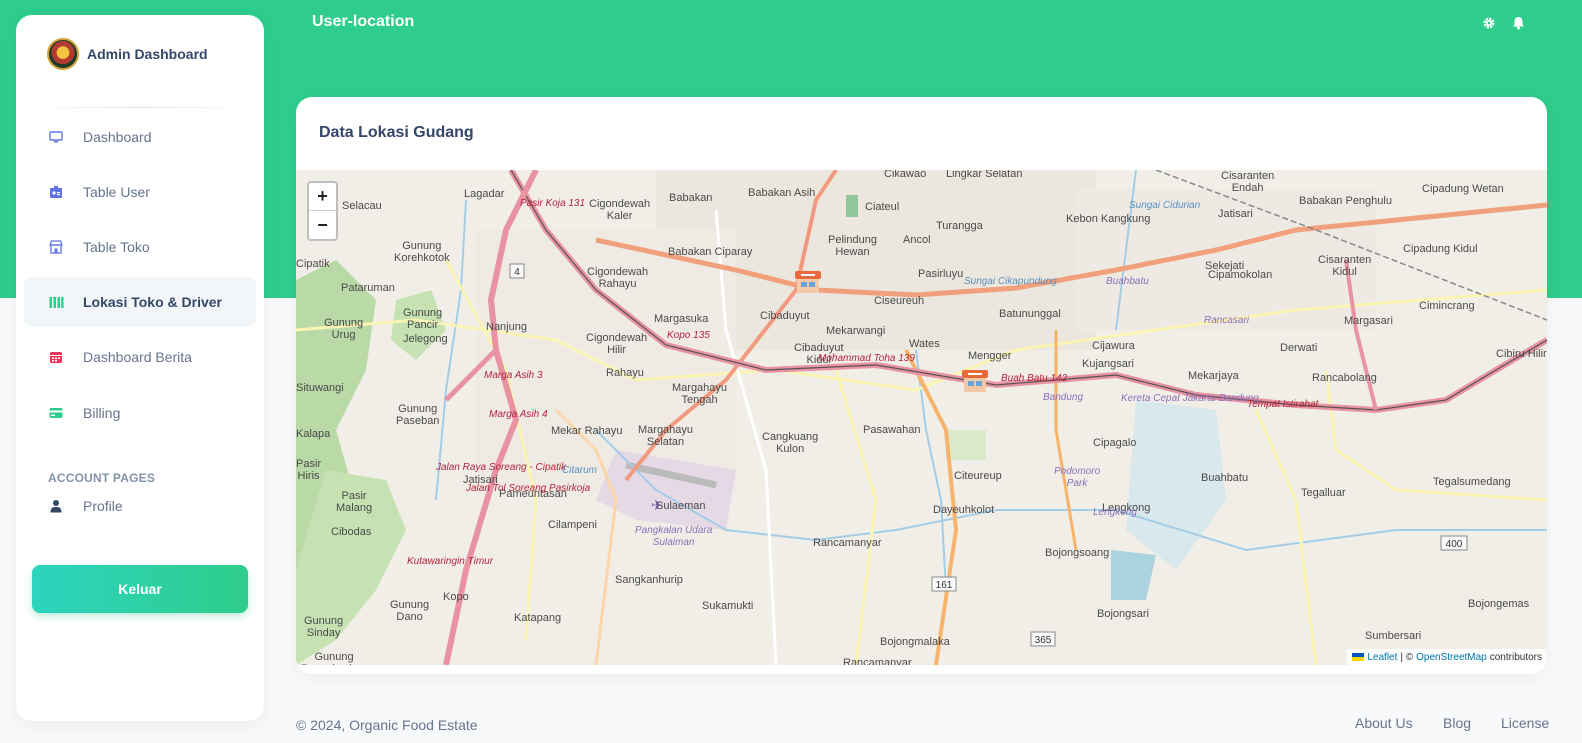 This screenshot has width=1582, height=743. What do you see at coordinates (56, 357) in the screenshot?
I see `calendar-icon` at bounding box center [56, 357].